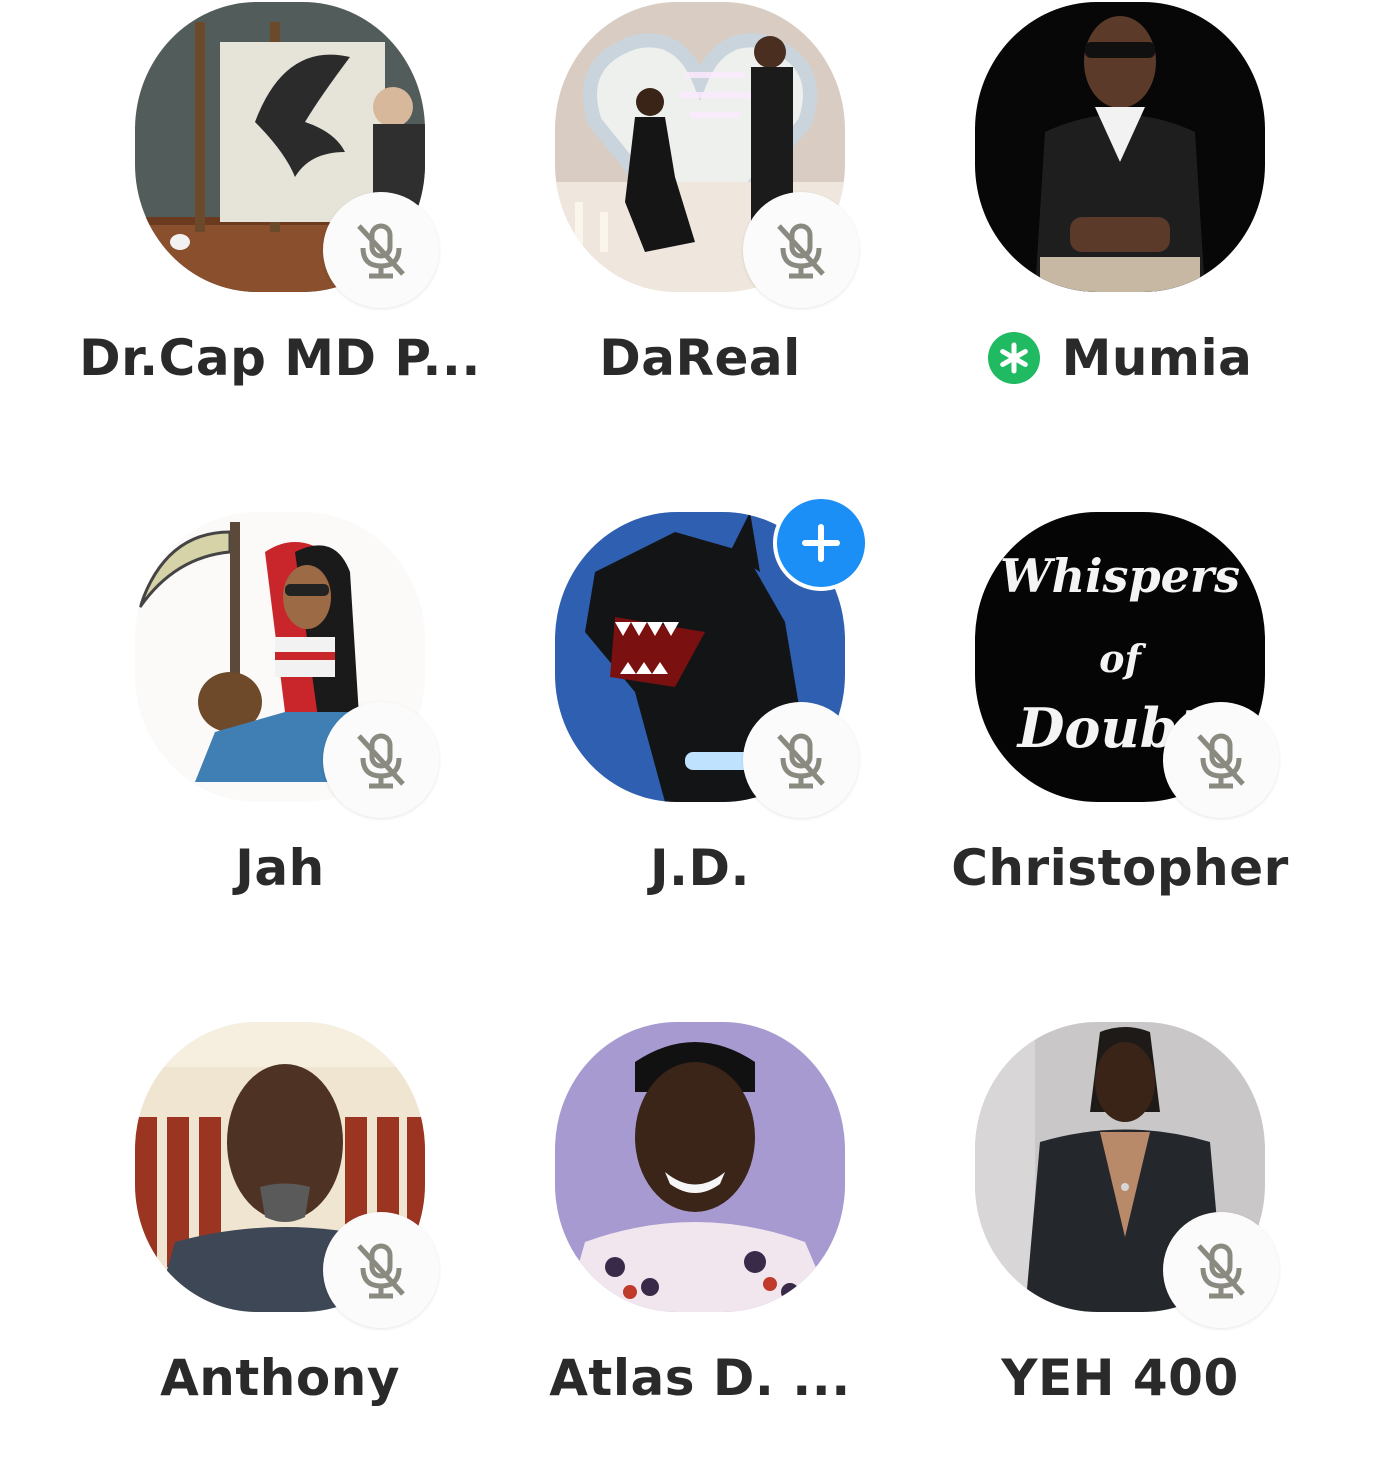 The width and height of the screenshot is (1400, 1482). I want to click on follow-button, so click(821, 543).